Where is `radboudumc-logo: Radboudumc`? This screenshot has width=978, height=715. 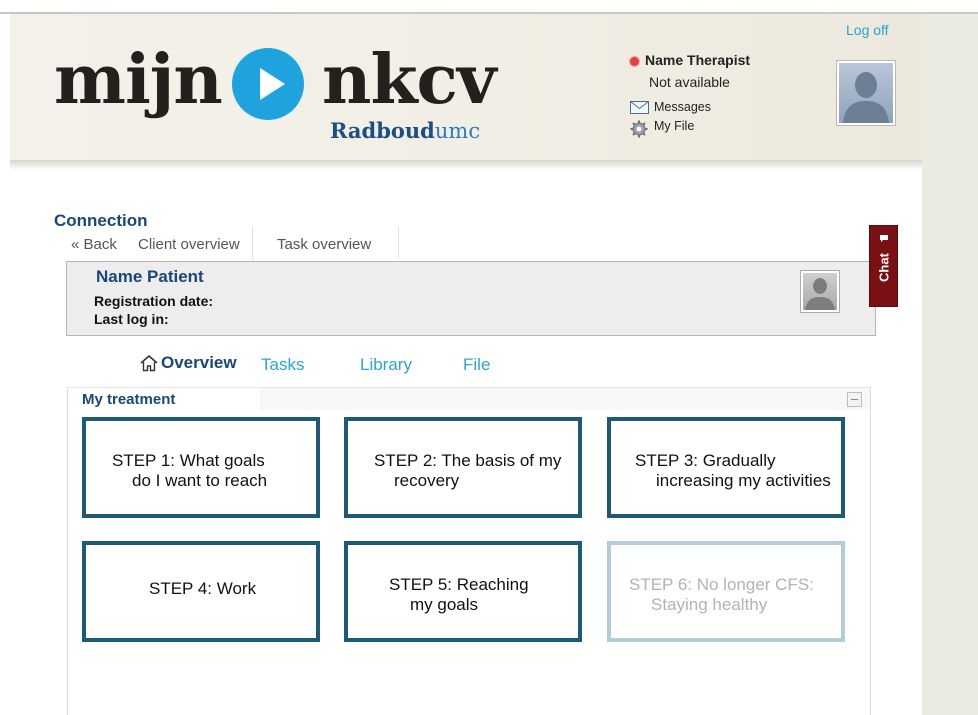 radboudumc-logo: Radboudumc is located at coordinates (405, 130).